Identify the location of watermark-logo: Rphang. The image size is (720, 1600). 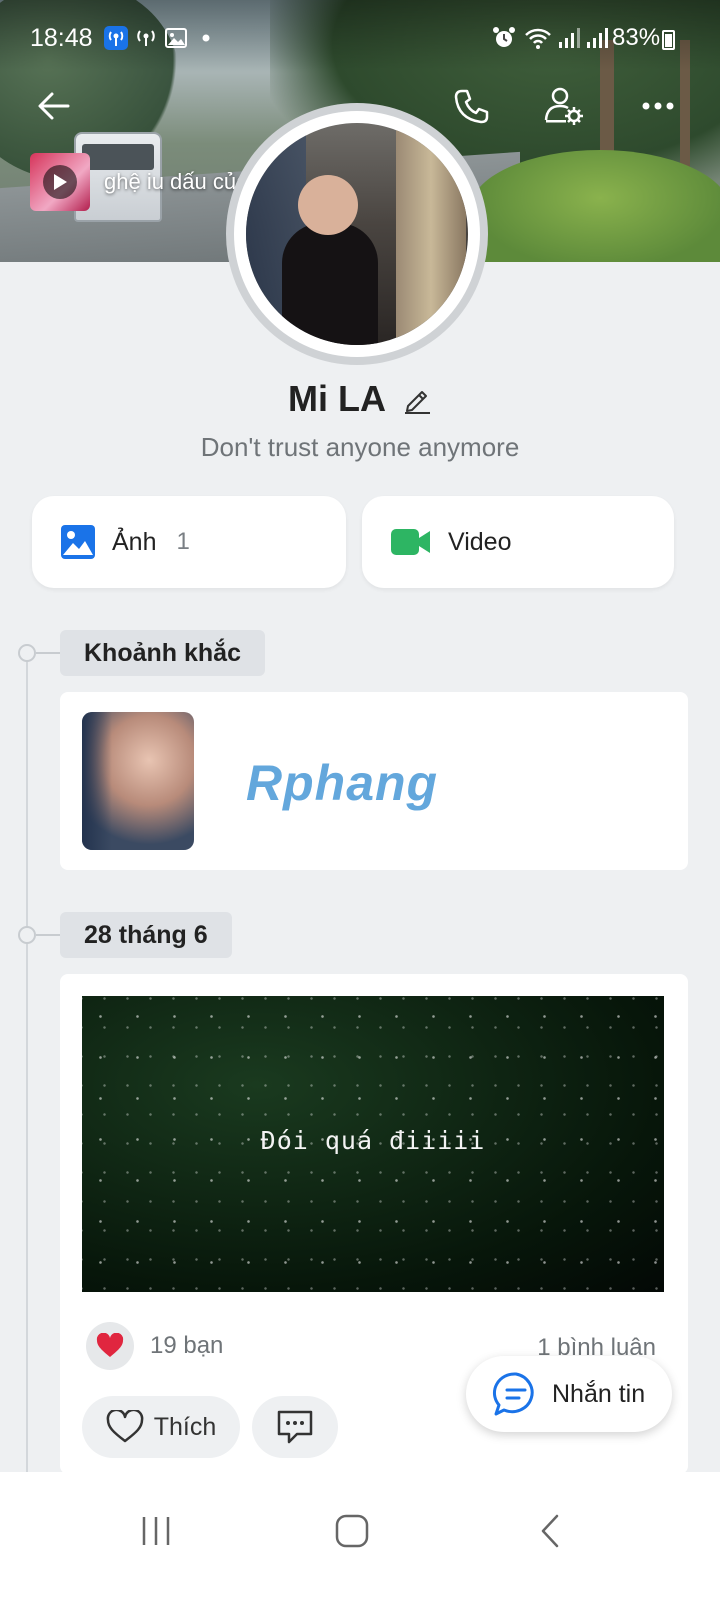
(342, 783).